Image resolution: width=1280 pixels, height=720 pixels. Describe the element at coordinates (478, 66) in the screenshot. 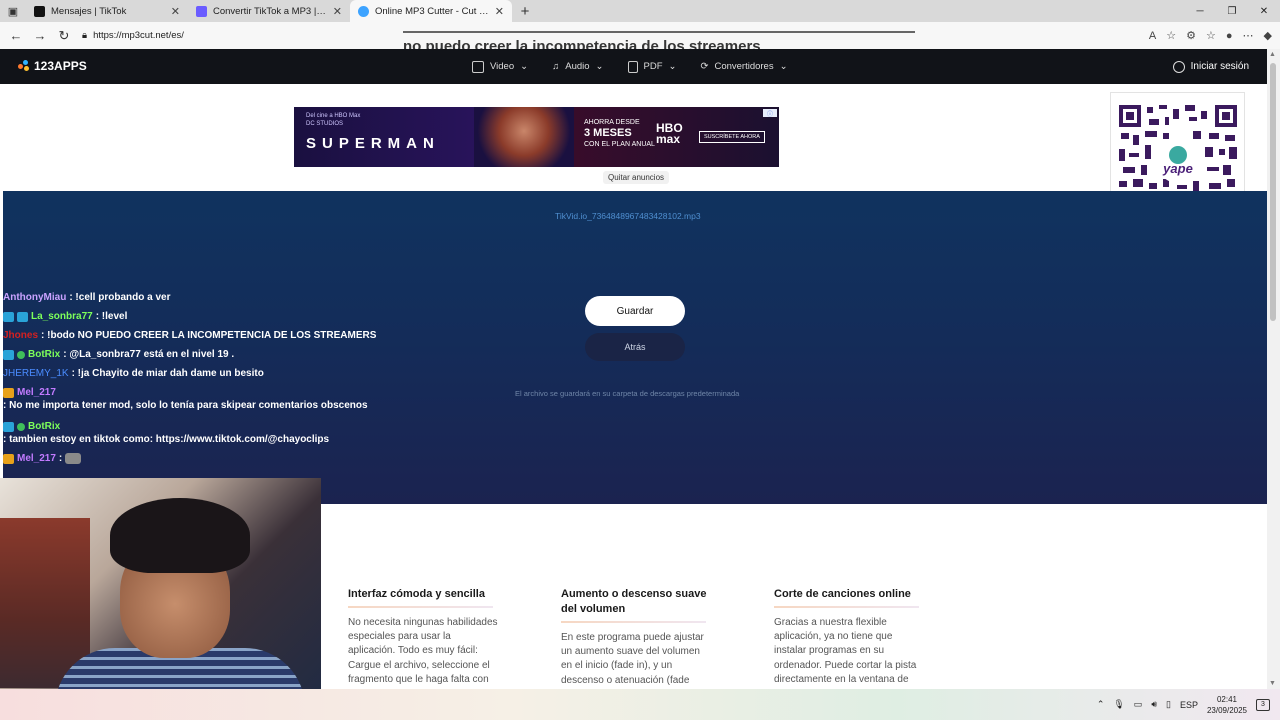

I see `video-icon` at that location.